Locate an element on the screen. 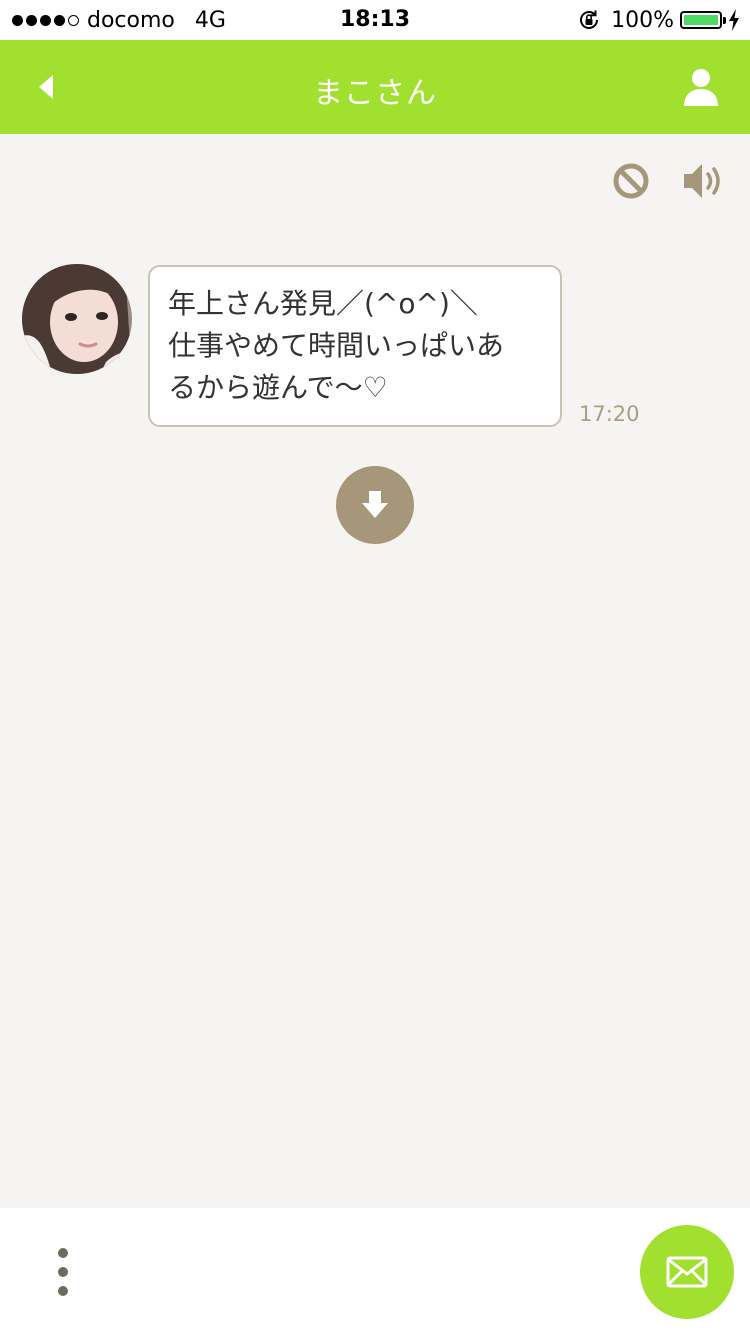  sound-toggle-button is located at coordinates (704, 181).